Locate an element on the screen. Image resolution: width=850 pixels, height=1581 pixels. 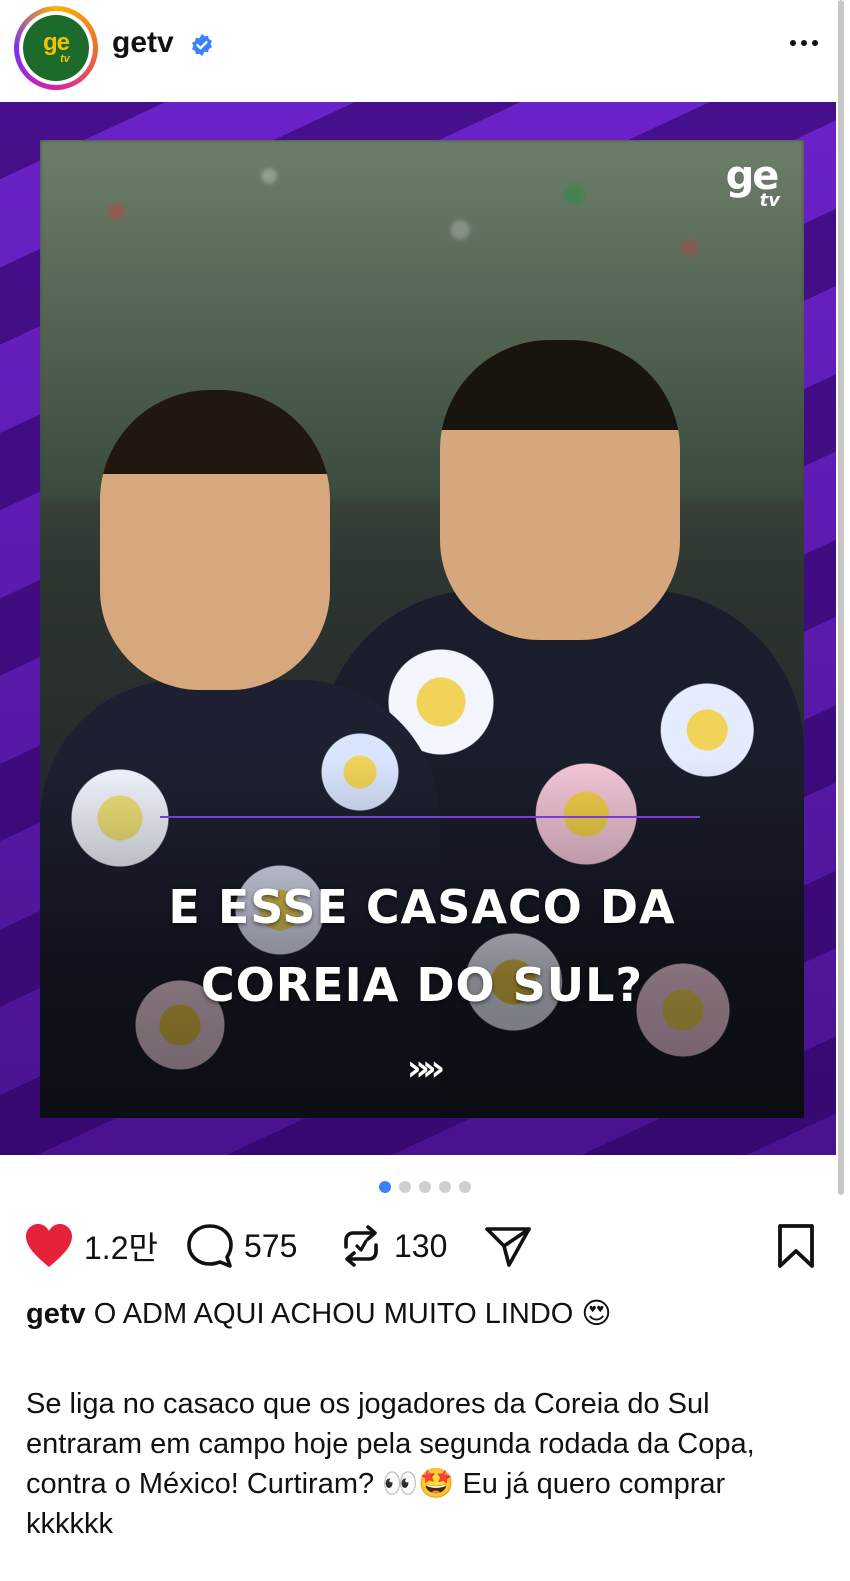
avatar: ge tv is located at coordinates (56, 48).